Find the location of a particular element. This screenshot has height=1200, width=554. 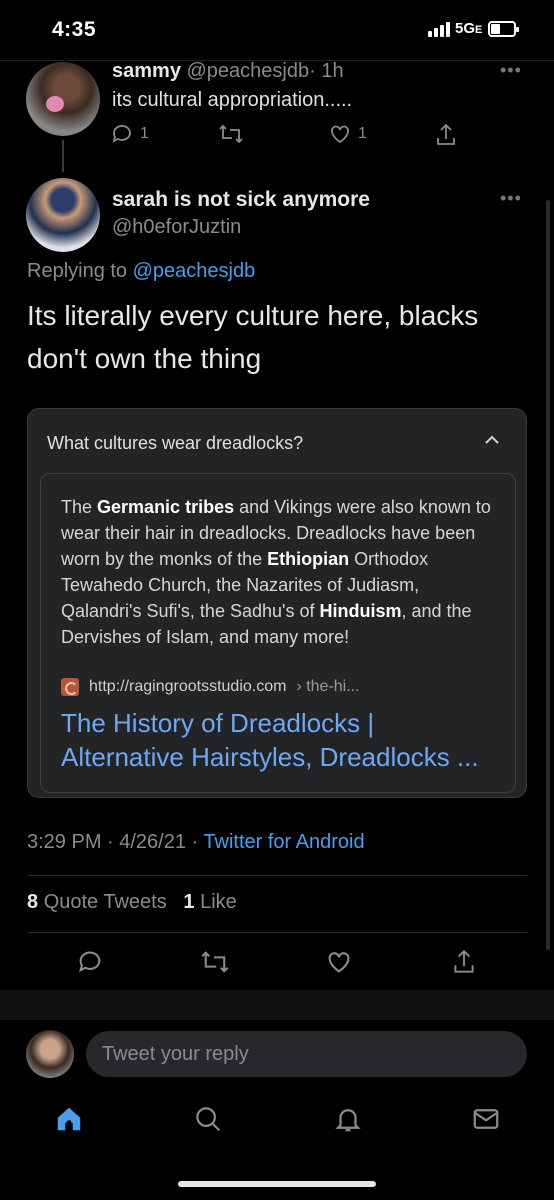

search-icon is located at coordinates (208, 1119).